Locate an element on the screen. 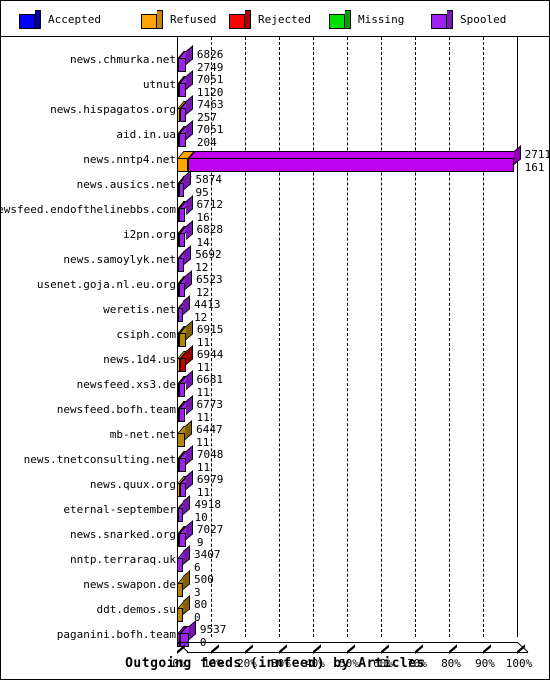 The width and height of the screenshot is (550, 680). bar-row-label: news.nntp4.net is located at coordinates (129, 159).